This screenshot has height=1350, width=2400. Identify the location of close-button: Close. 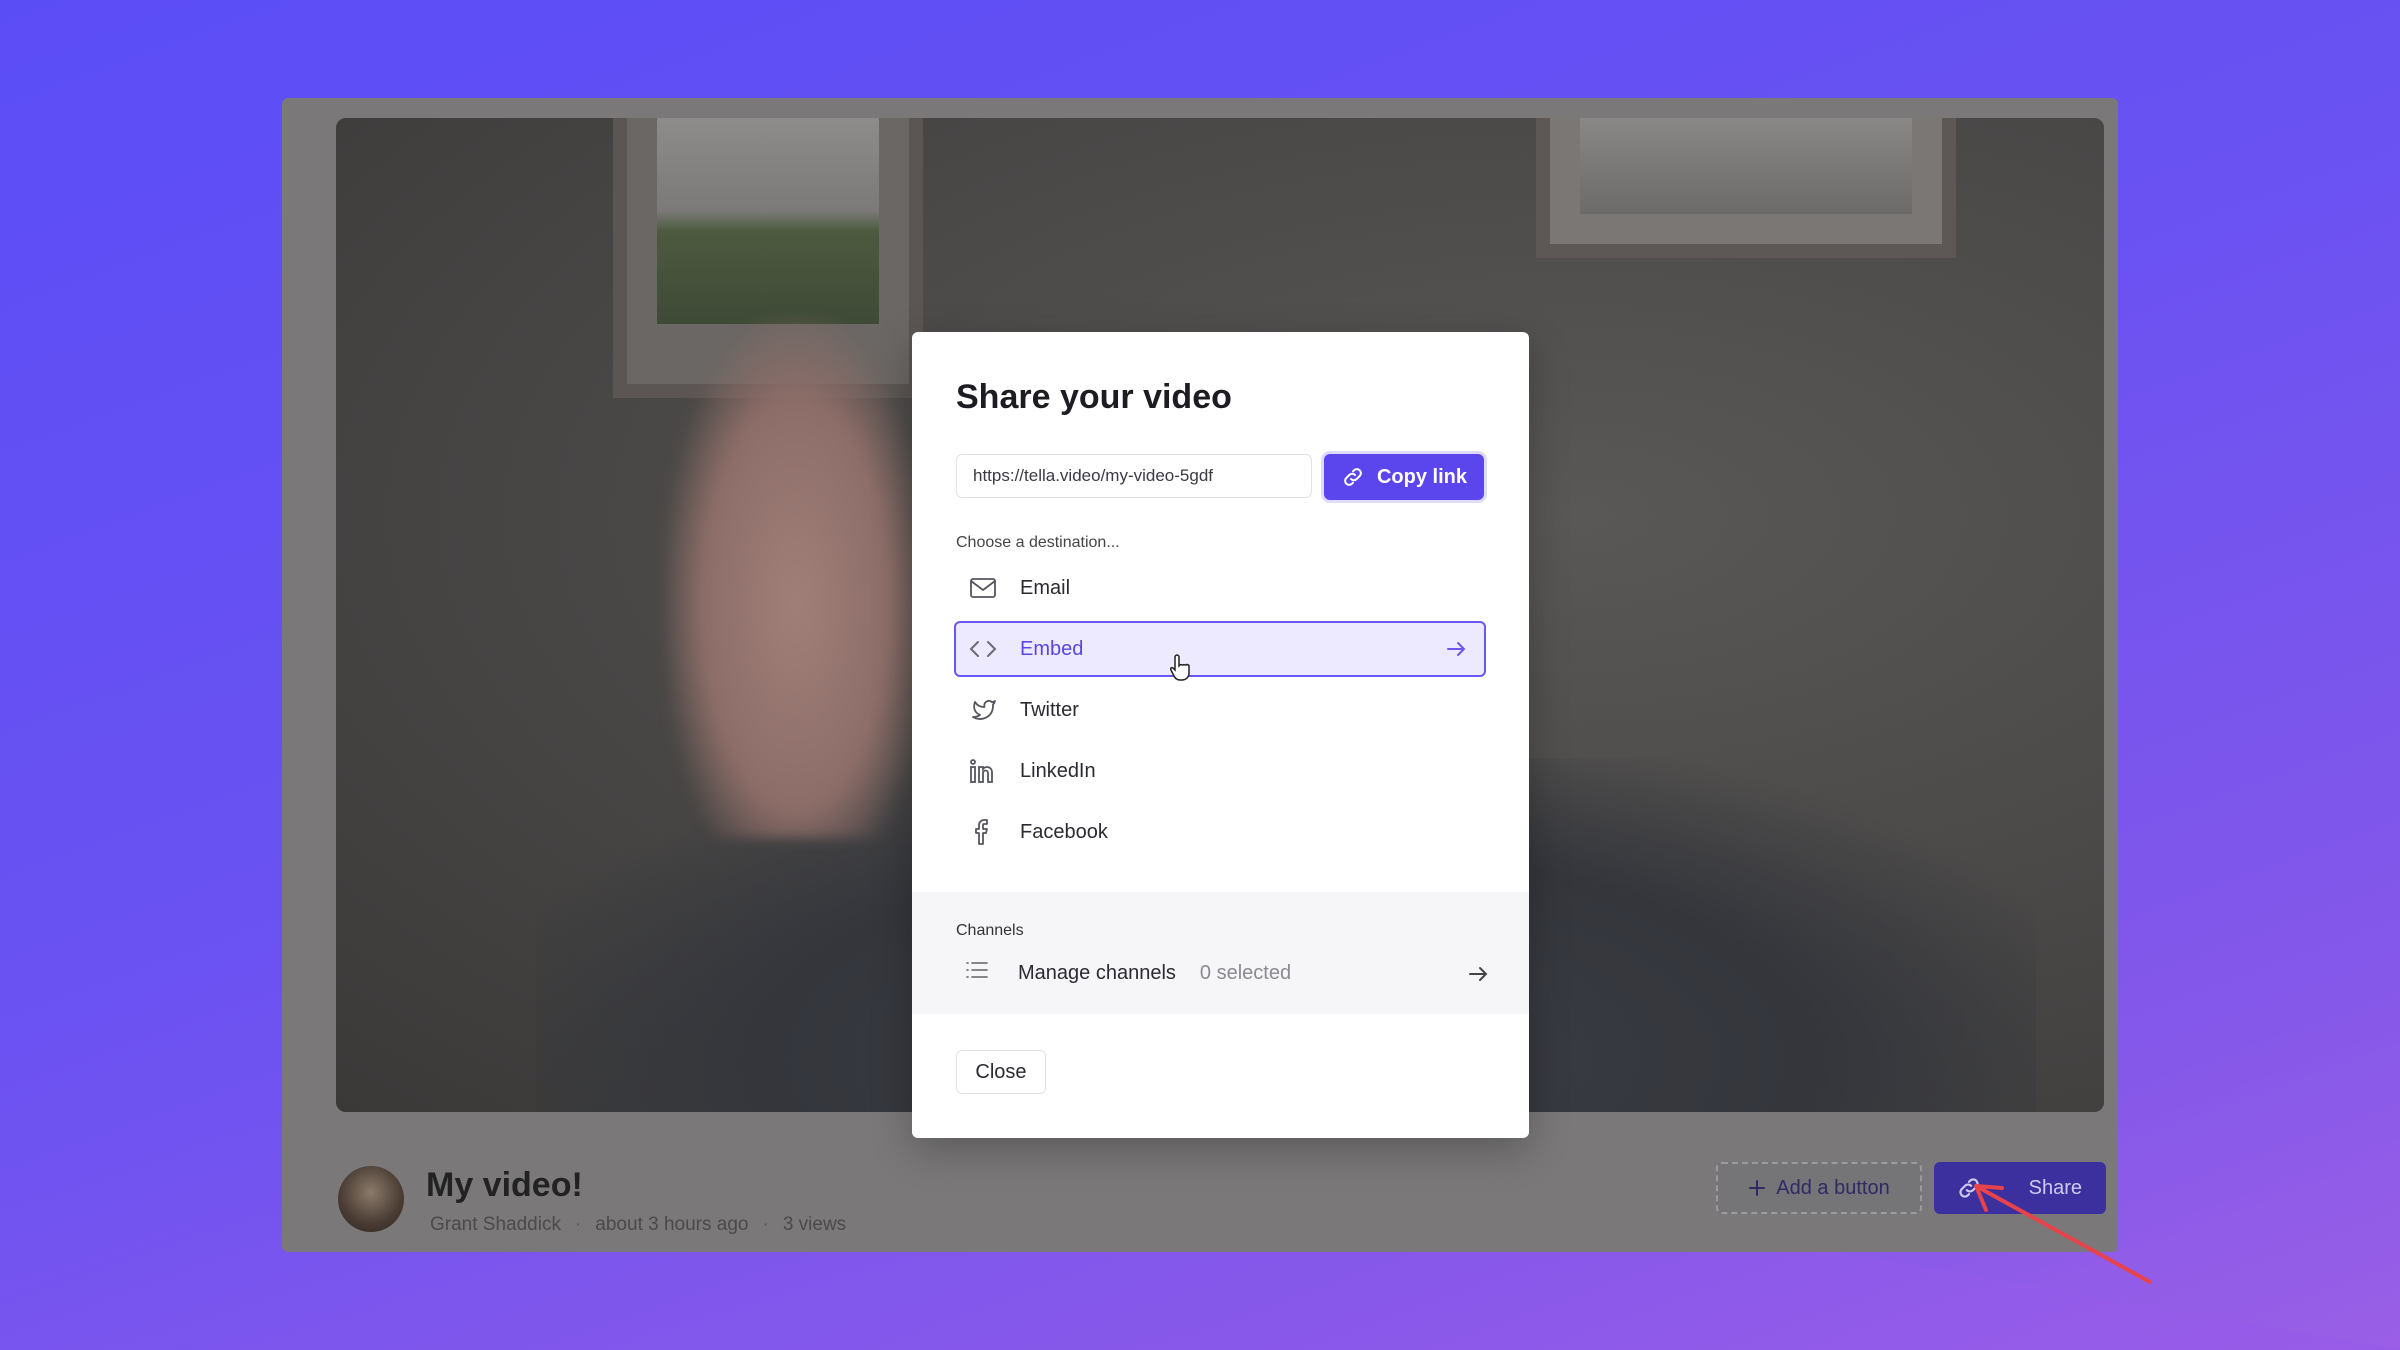
(1001, 1072).